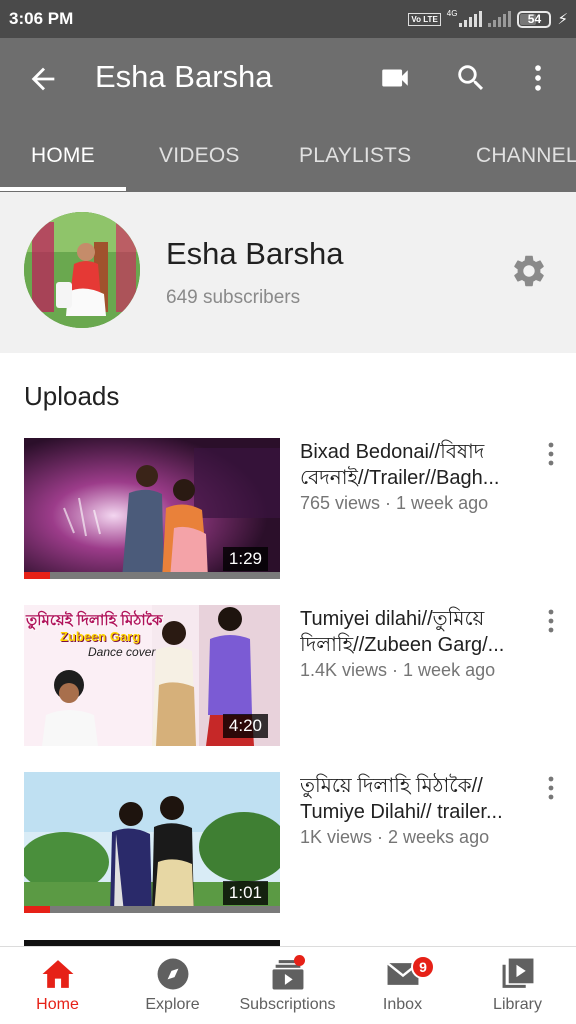 The height and width of the screenshot is (1024, 576). Describe the element at coordinates (152, 842) in the screenshot. I see `video-thumbnail: 1:01` at that location.